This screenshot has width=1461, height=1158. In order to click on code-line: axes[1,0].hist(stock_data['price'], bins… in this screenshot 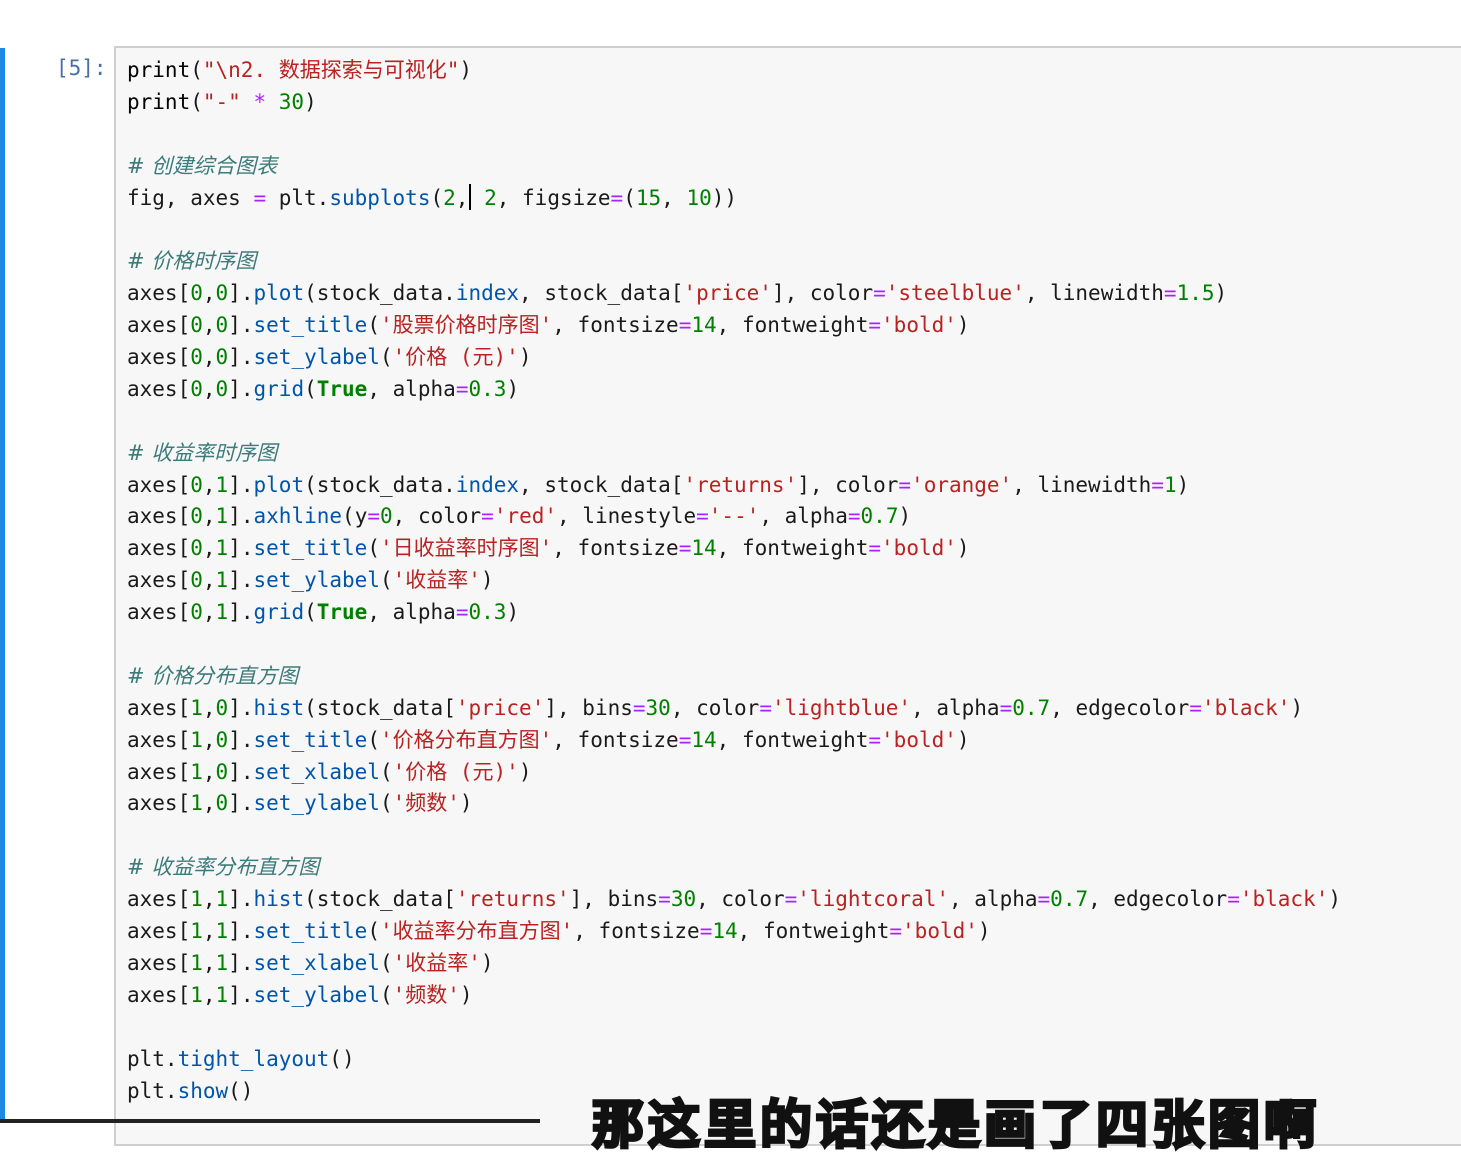, I will do `click(734, 709)`.